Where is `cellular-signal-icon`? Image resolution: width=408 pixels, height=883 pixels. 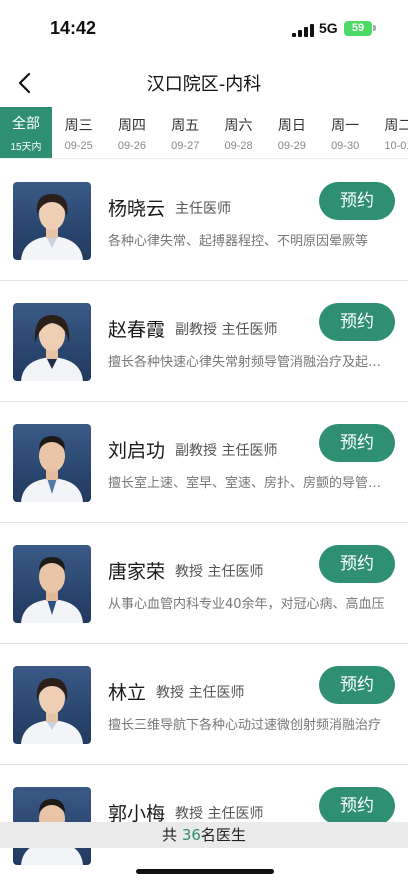
cellular-signal-icon is located at coordinates (303, 30).